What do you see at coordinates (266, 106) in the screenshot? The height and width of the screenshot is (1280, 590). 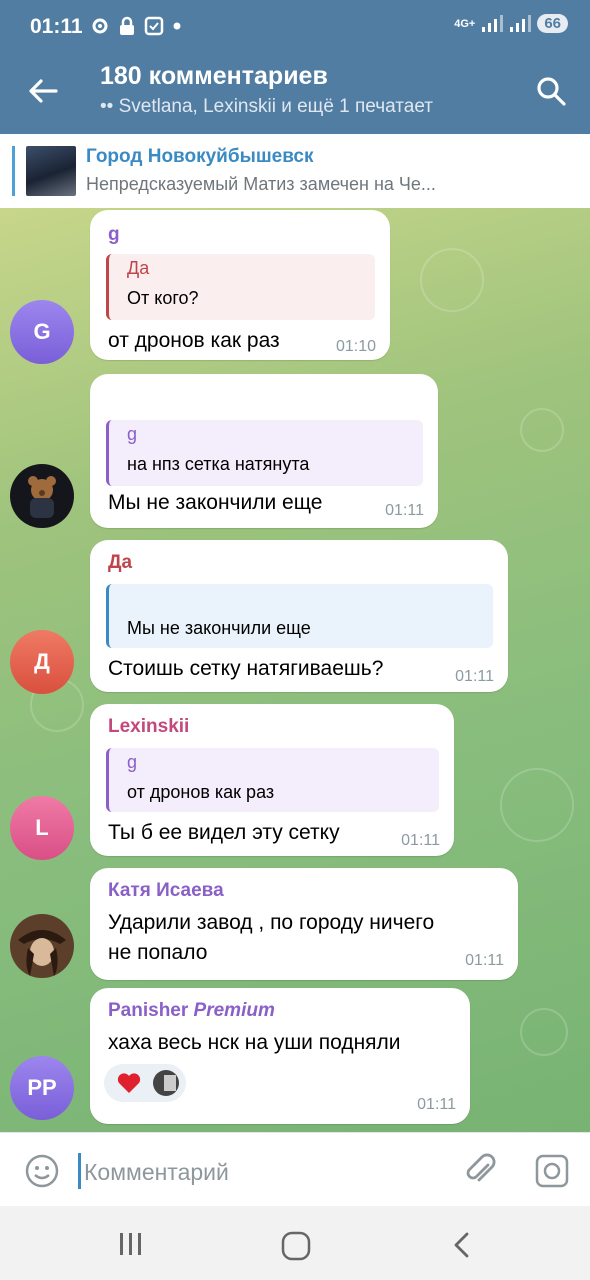 I see `typing-status: •• Svetlana, Lexinskii и ещё 1 печатает` at bounding box center [266, 106].